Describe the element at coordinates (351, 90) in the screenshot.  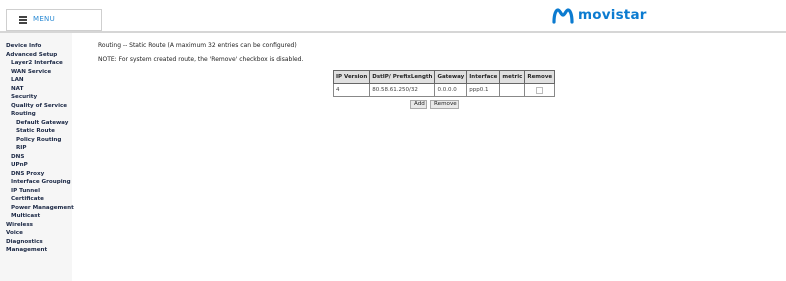
I see `ip-version-cell: 4` at that location.